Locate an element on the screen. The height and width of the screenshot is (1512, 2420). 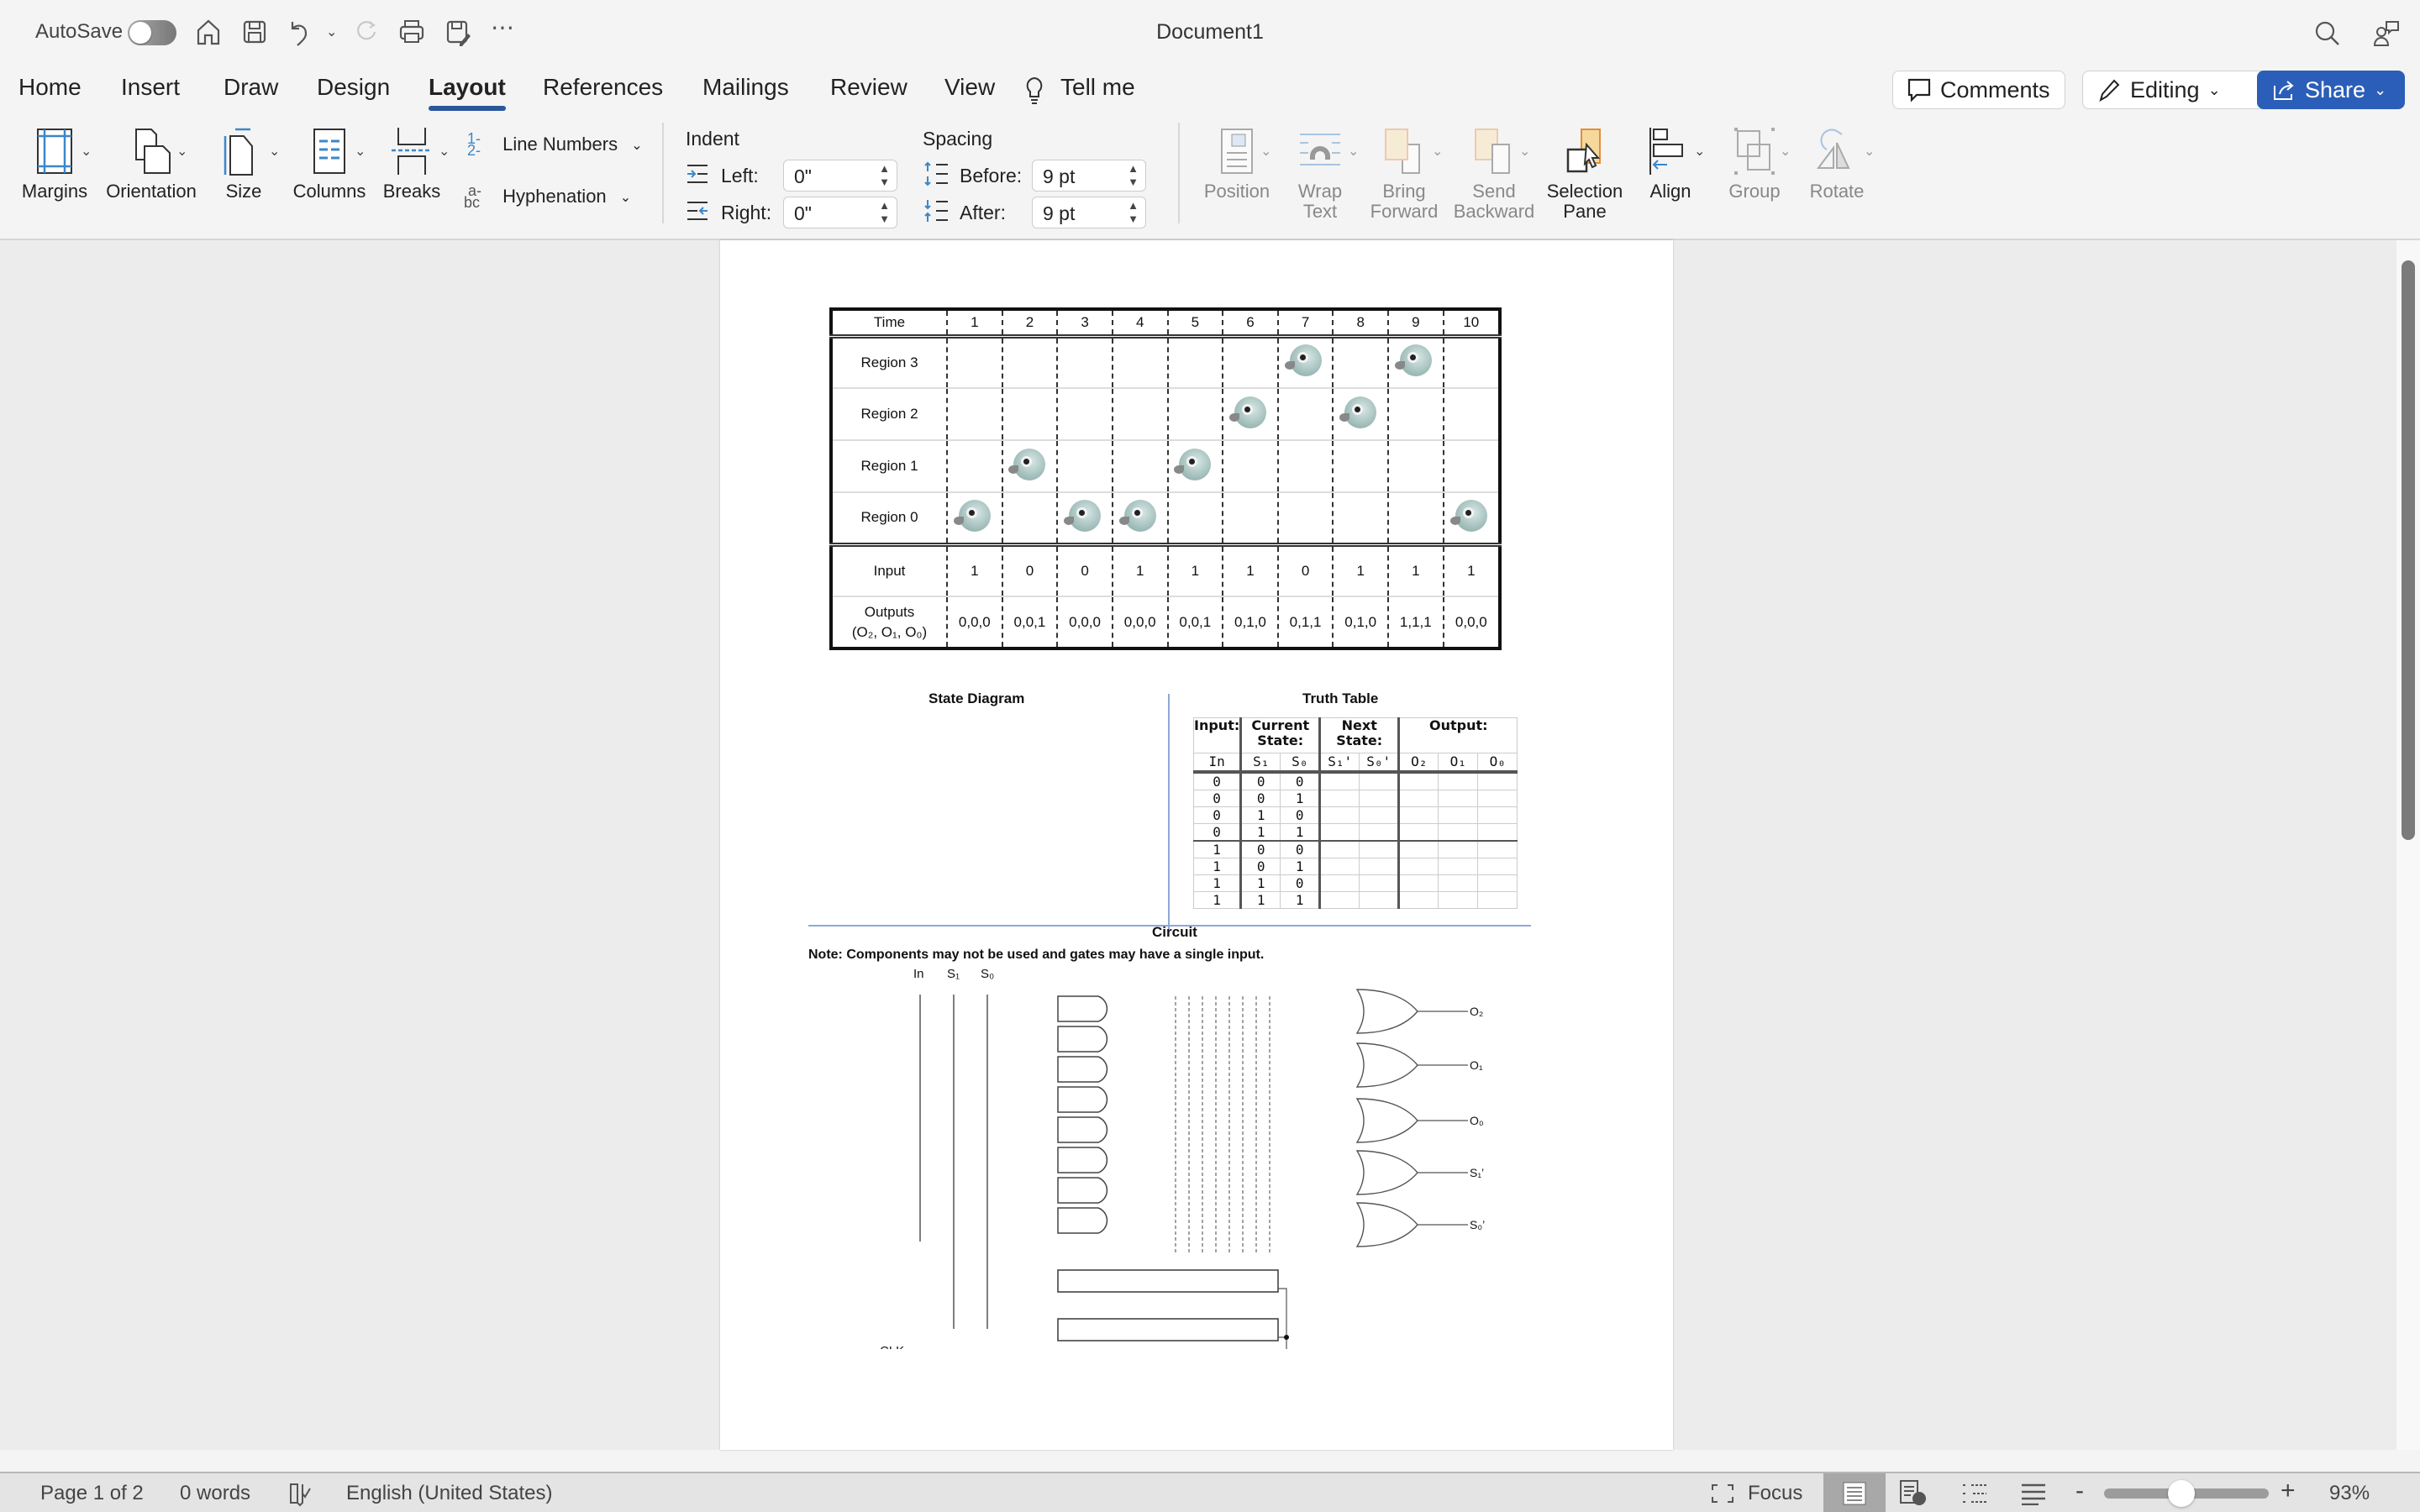
align-dropdown-icon: ⌄ is located at coordinates (1699, 151).